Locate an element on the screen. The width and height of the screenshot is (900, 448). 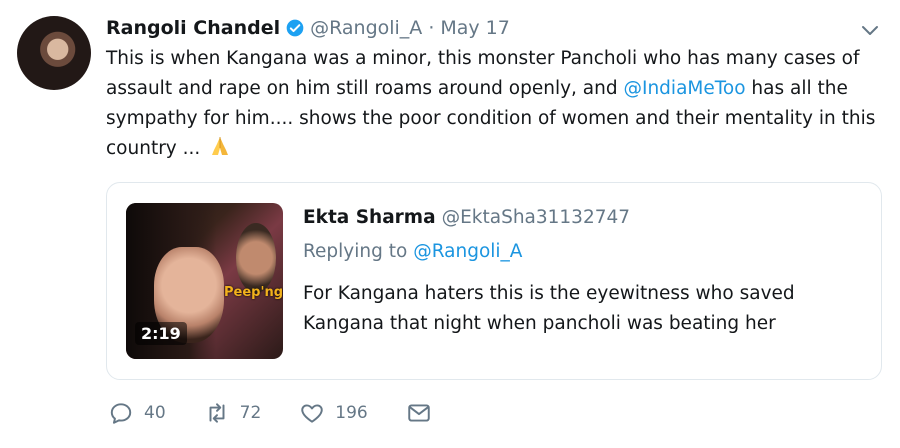
heart-icon is located at coordinates (312, 413).